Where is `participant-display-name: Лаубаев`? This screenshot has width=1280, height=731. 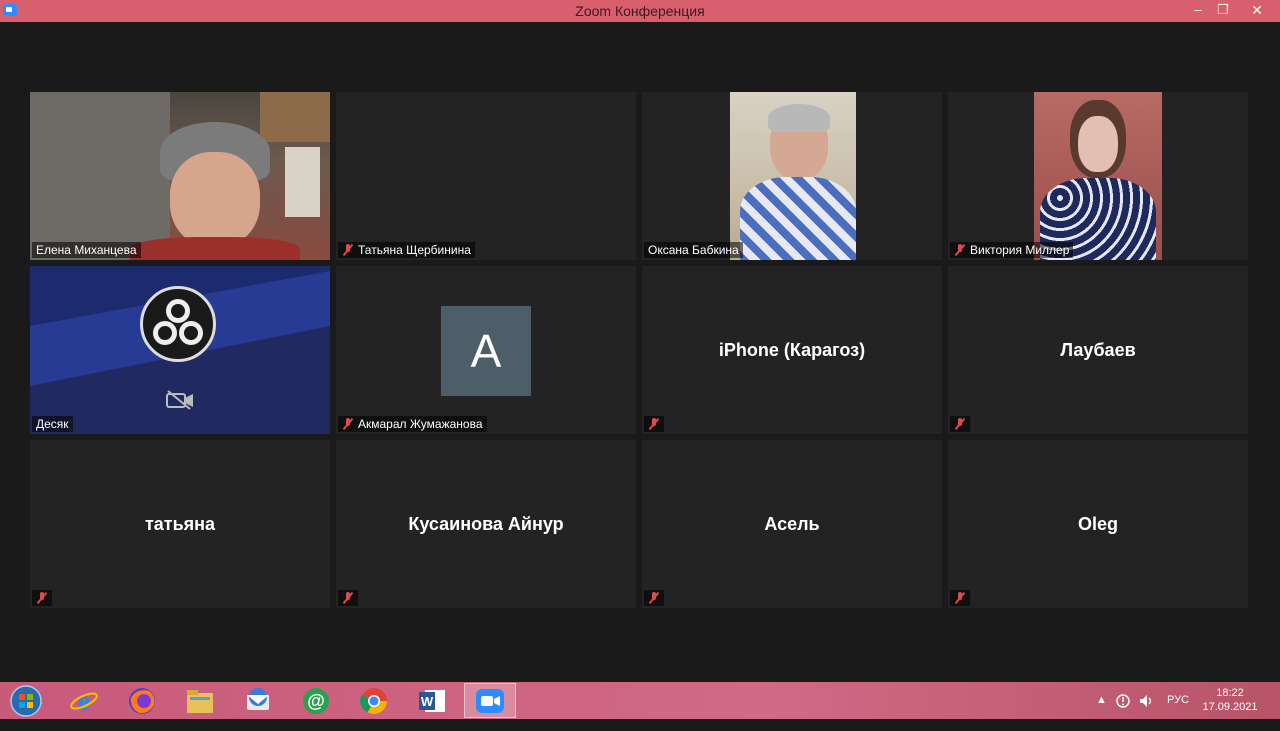
participant-display-name: Лаубаев is located at coordinates (1098, 350).